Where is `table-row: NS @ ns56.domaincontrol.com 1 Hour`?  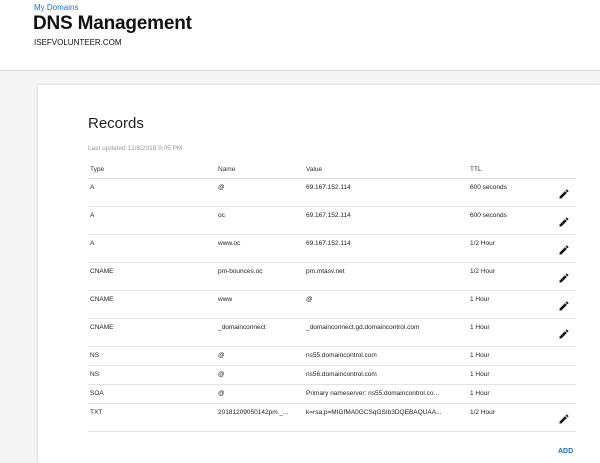
table-row: NS @ ns56.domaincontrol.com 1 Hour is located at coordinates (332, 375).